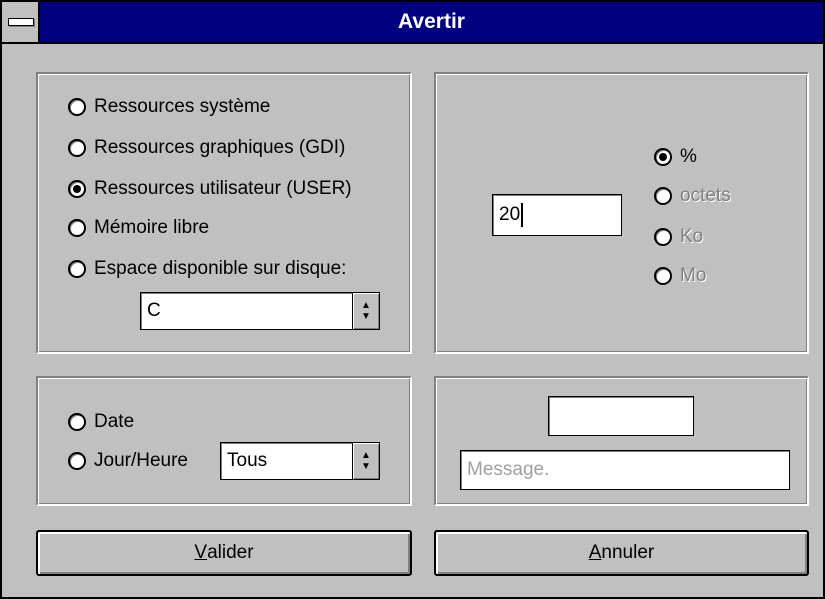 Image resolution: width=825 pixels, height=599 pixels. I want to click on radio-unit-ko: Ko, so click(678, 237).